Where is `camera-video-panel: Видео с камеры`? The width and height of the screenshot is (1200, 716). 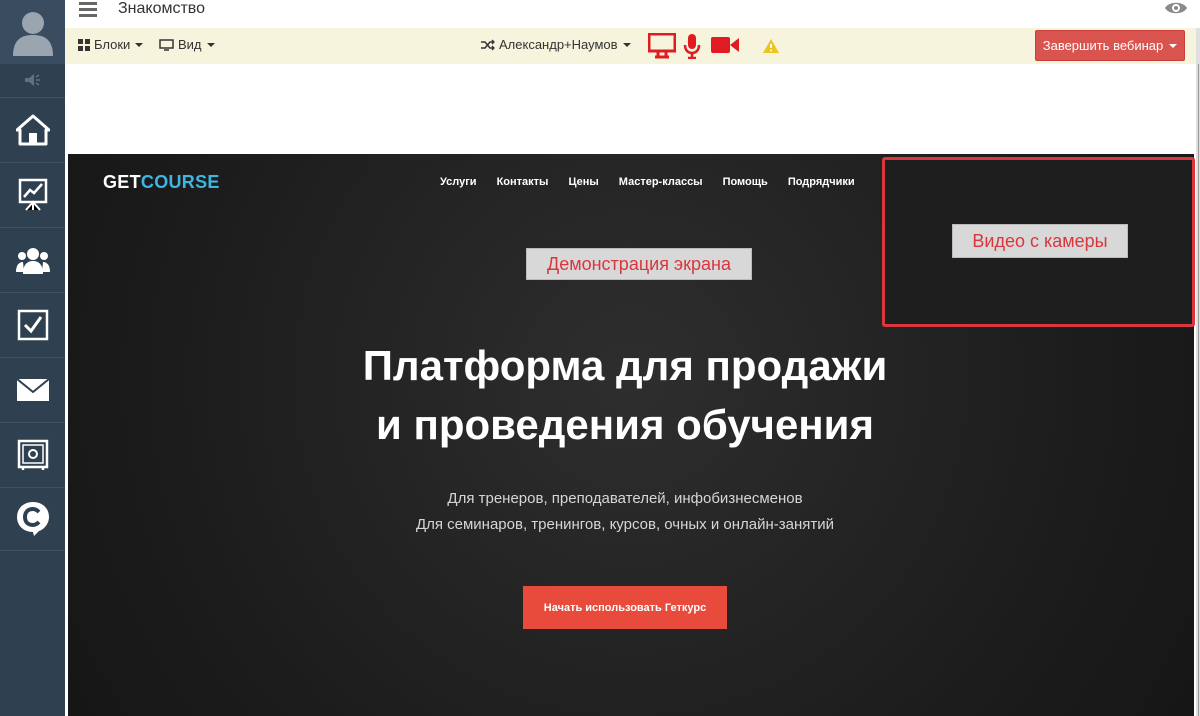 camera-video-panel: Видео с камеры is located at coordinates (1038, 242).